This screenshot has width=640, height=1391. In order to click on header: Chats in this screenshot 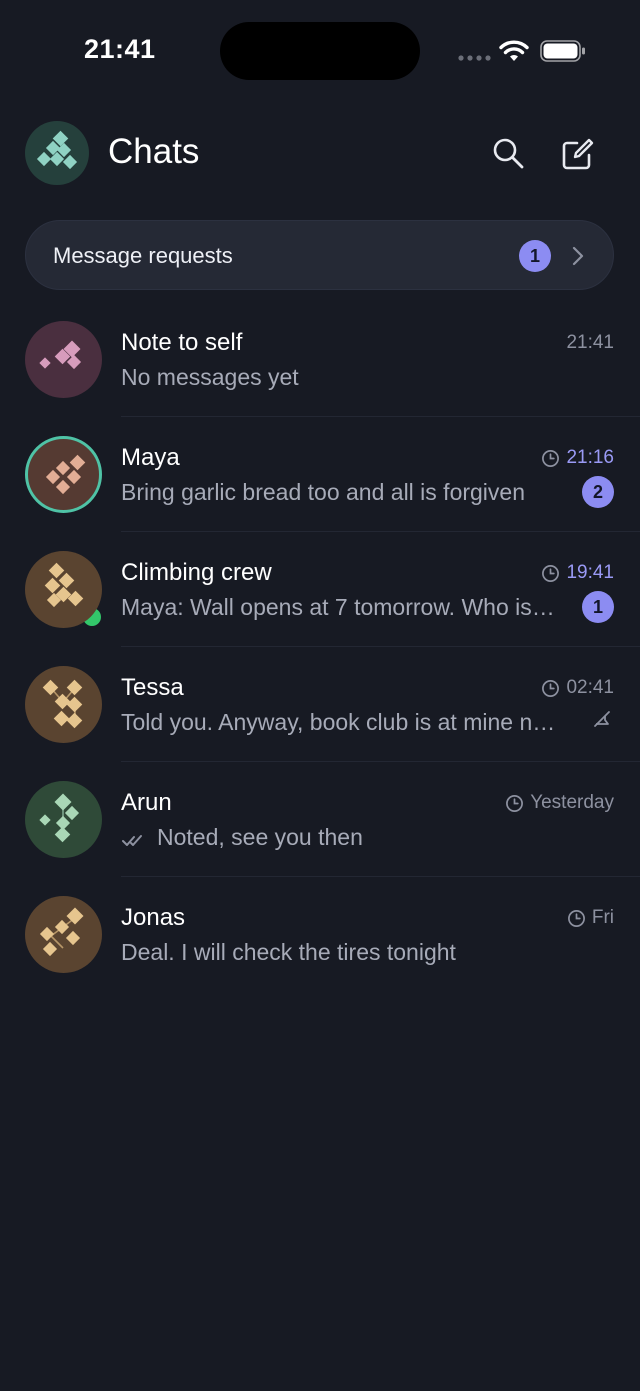, I will do `click(320, 155)`.